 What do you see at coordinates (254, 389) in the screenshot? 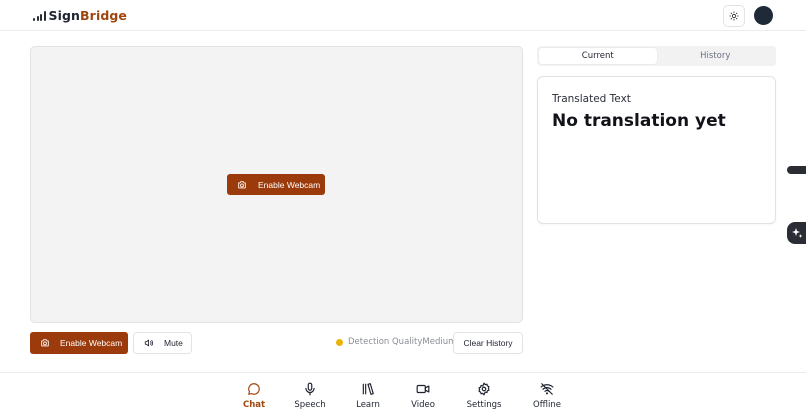
I see `chat-icon` at bounding box center [254, 389].